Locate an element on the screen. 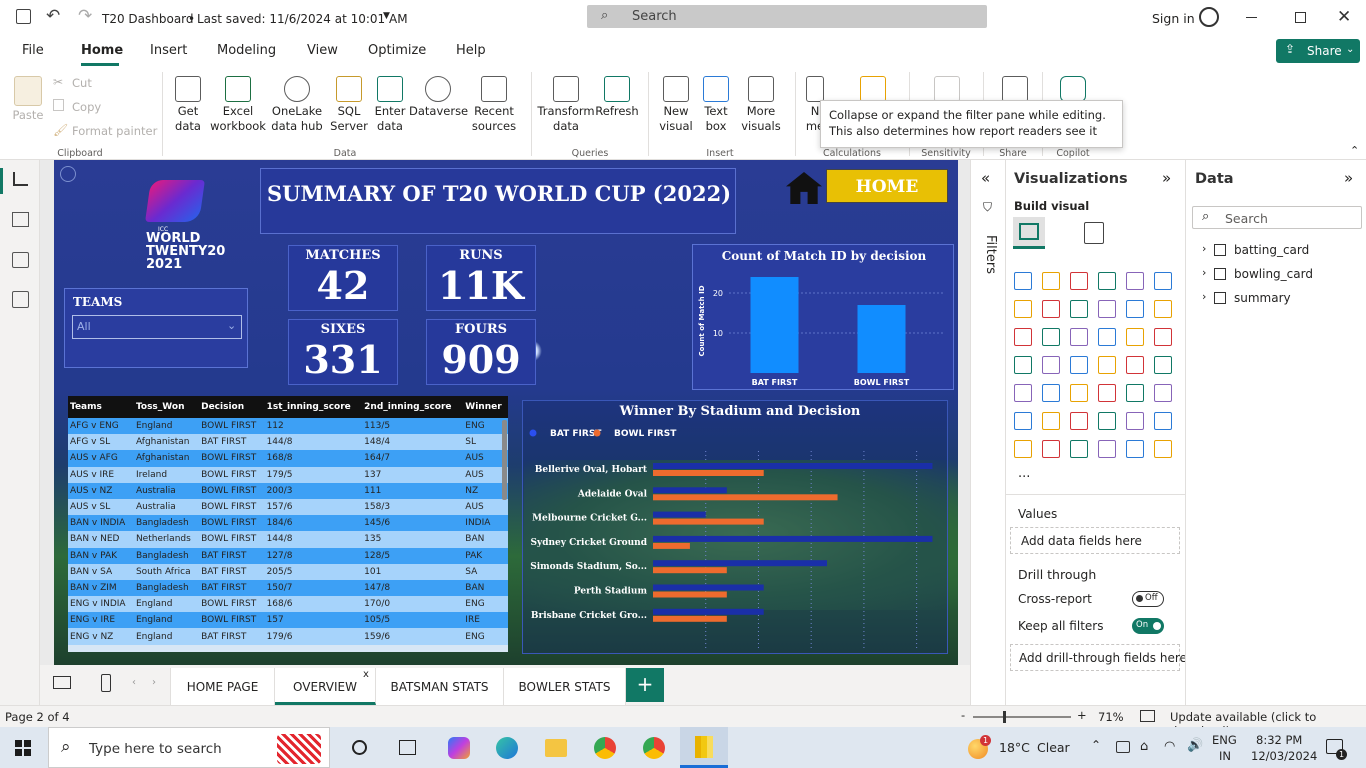 Image resolution: width=1366 pixels, height=768 pixels. language-indicator: ENG is located at coordinates (1224, 740).